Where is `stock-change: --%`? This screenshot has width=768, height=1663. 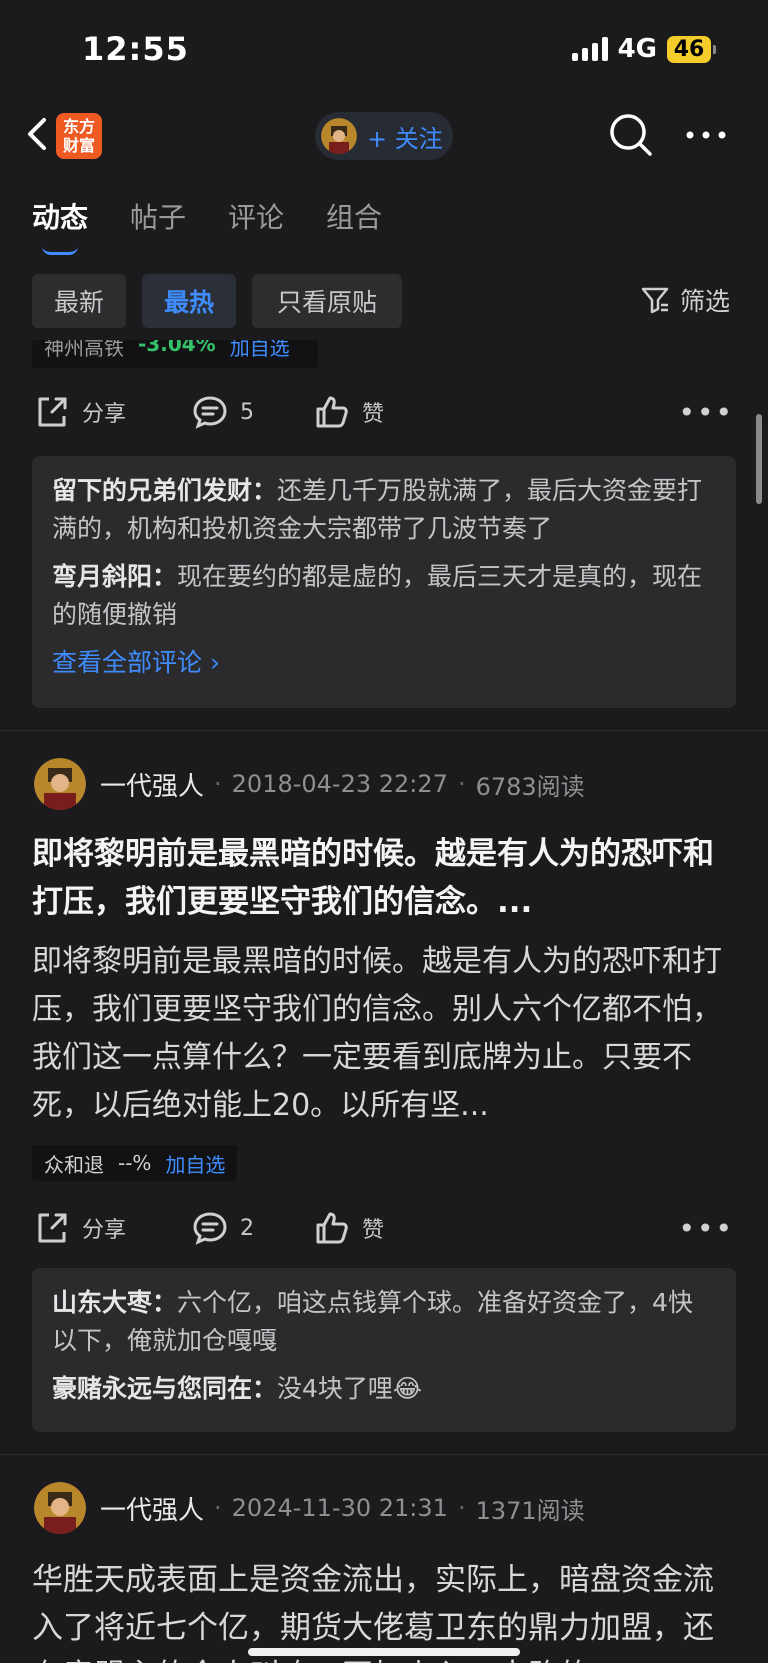 stock-change: --% is located at coordinates (135, 1163).